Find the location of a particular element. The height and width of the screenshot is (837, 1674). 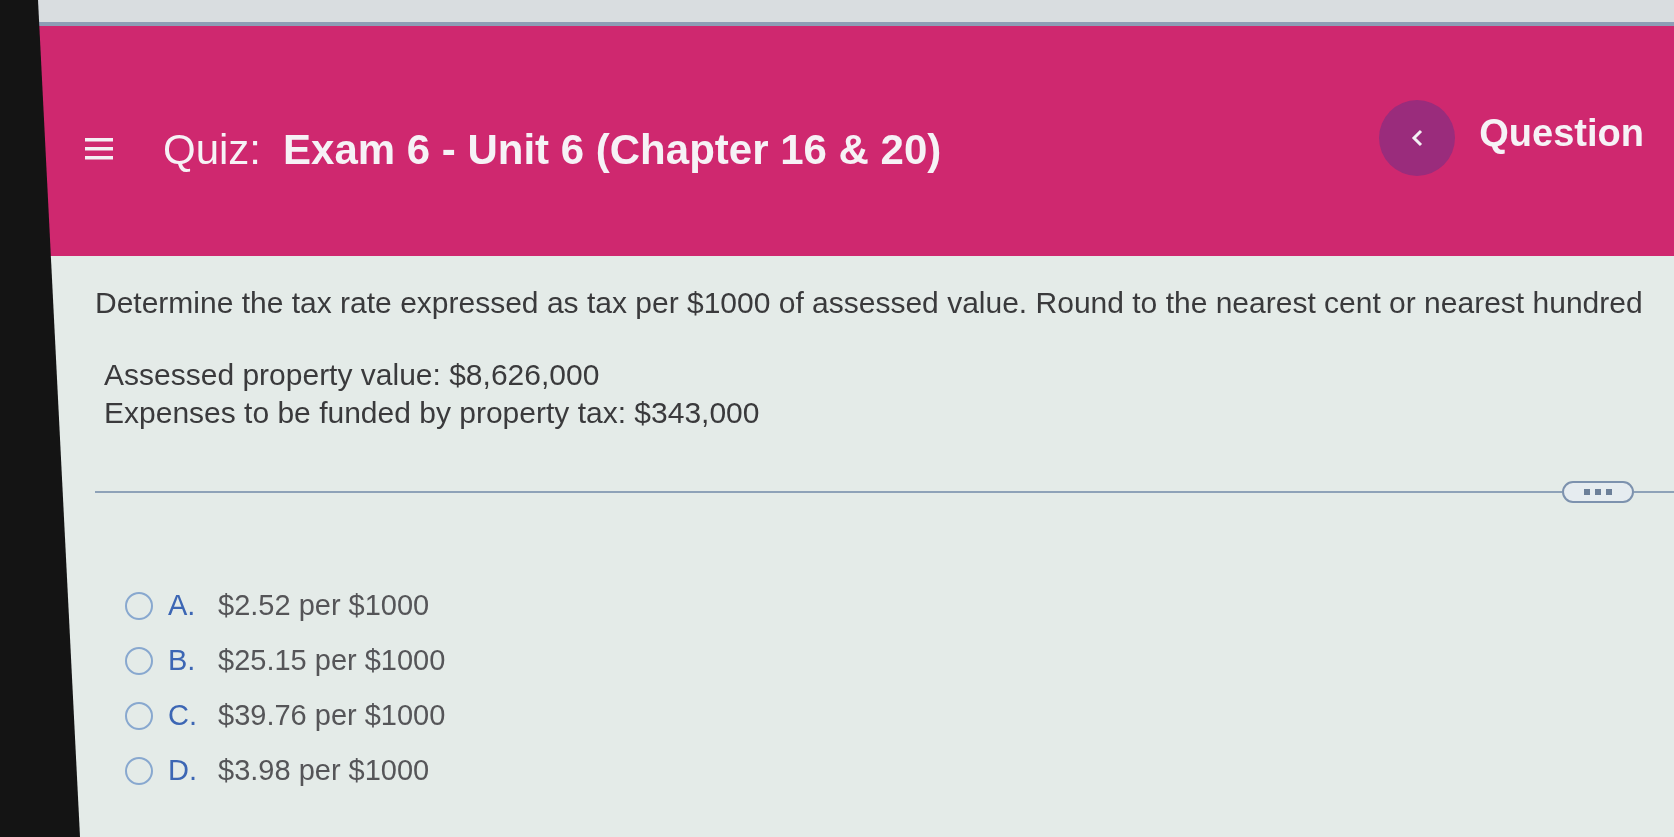

given-value-line: Expenses to be funded by property tax: $343,000 is located at coordinates (432, 413).